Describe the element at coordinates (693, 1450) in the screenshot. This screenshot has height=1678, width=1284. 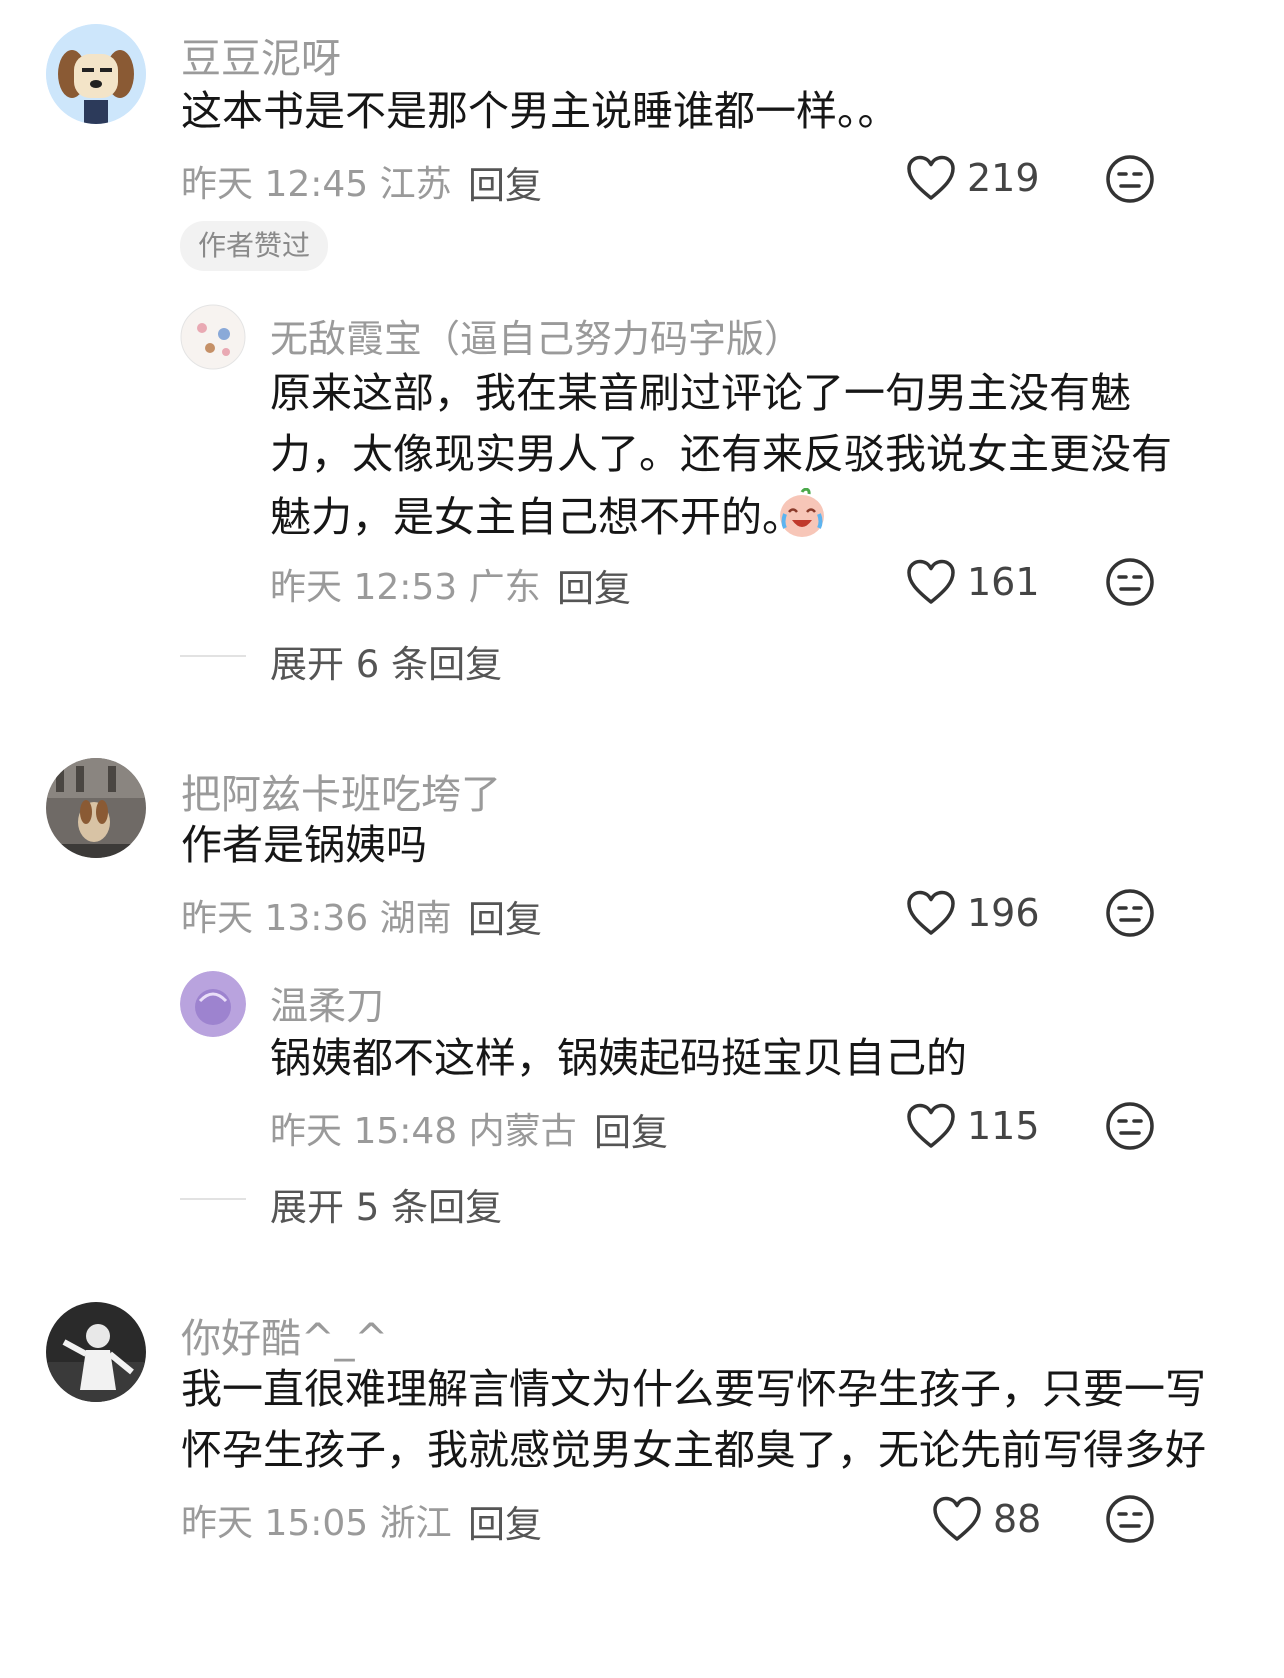
I see `comment-text-line-2: 怀孕生孩子，我就感觉男女主都臭了，无论先前写得多好` at that location.